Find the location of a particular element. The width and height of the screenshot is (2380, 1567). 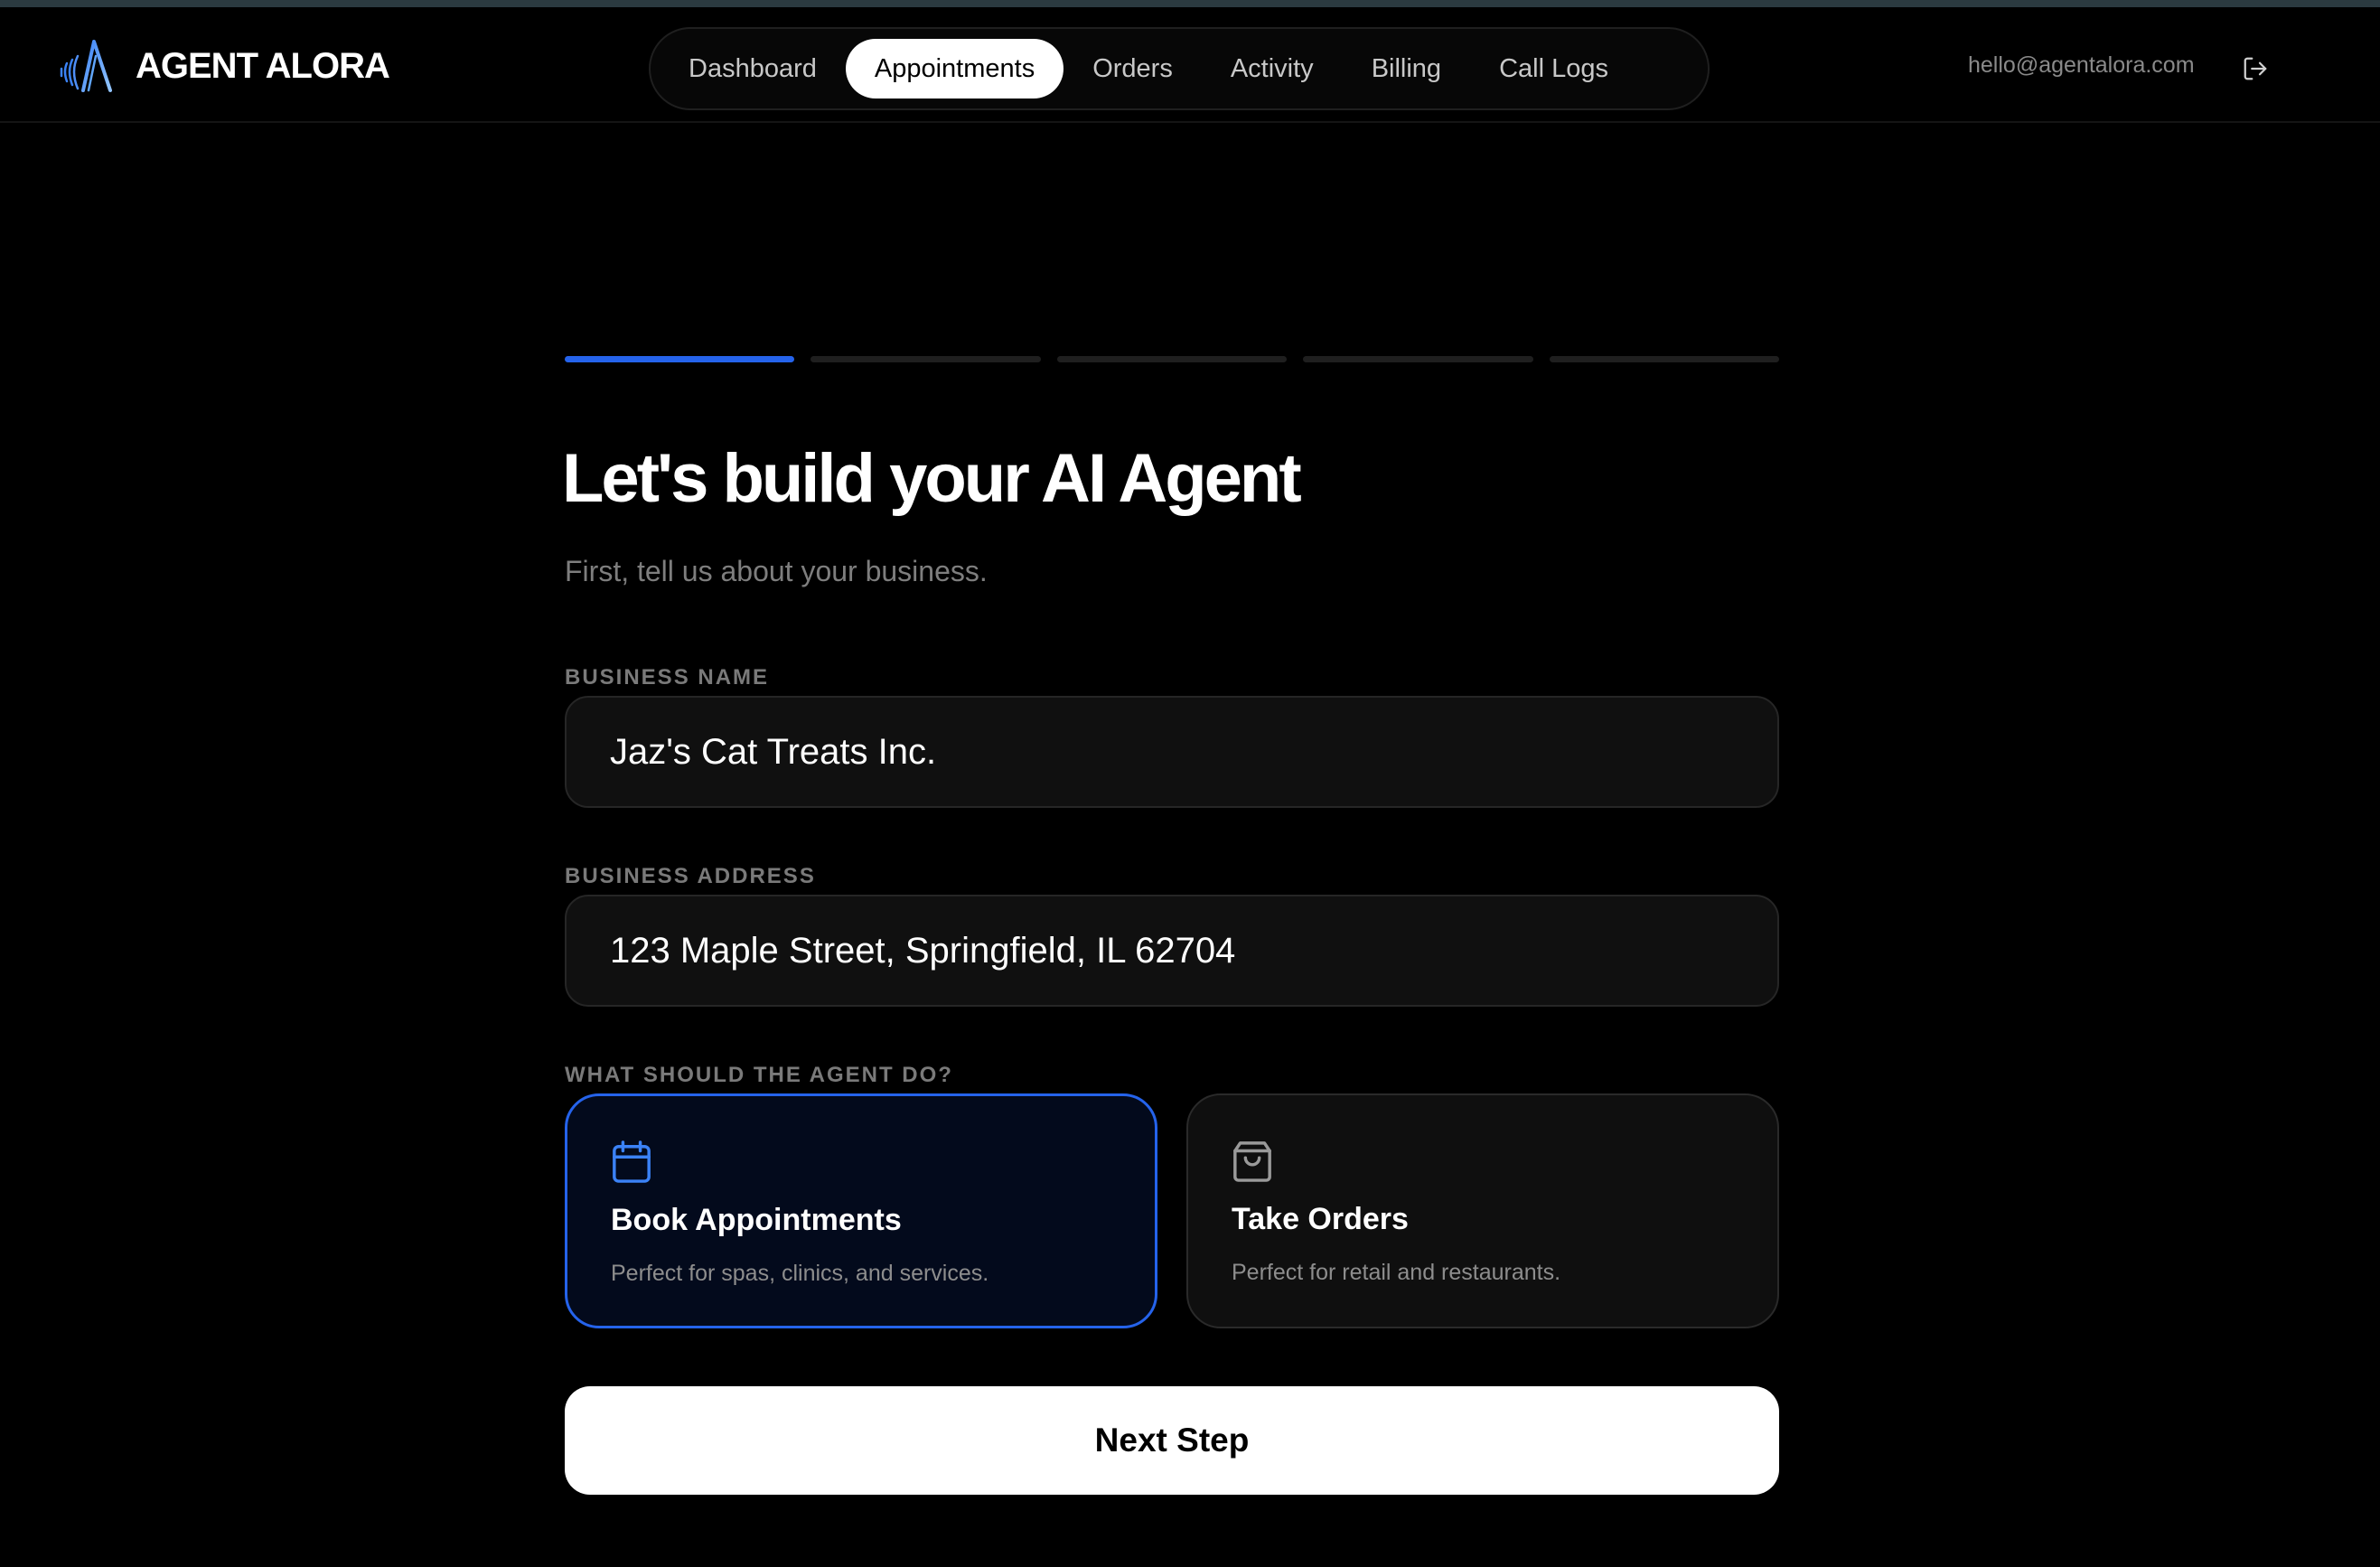

nav-item-dashboard: Dashboard is located at coordinates (753, 69).